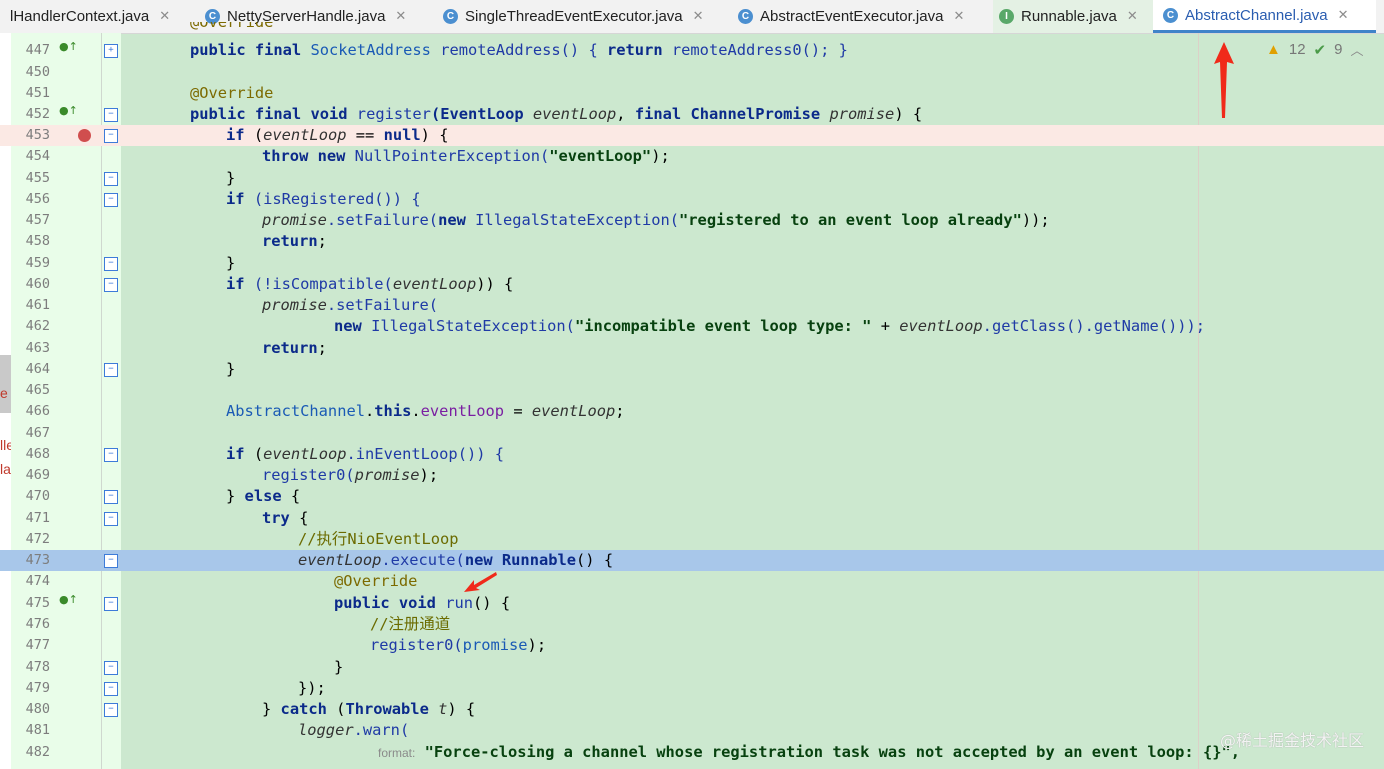  Describe the element at coordinates (692, 560) in the screenshot. I see `code-line-current: 473 − eventLoop.execute(new Runnable() {` at that location.